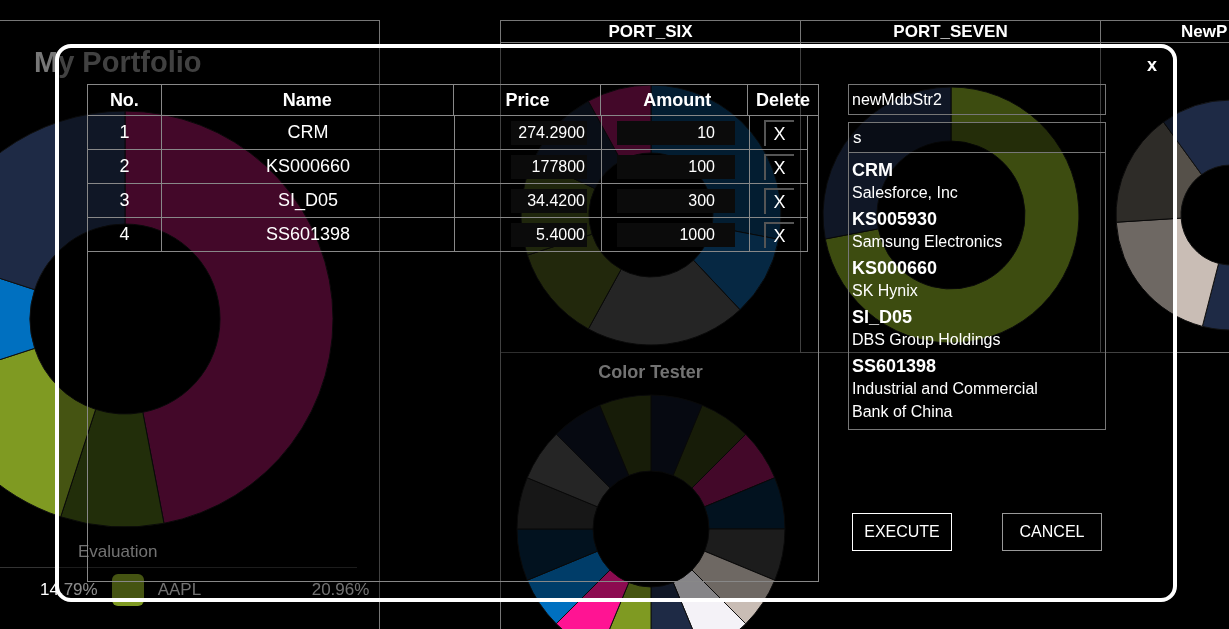 This screenshot has width=1229, height=629. What do you see at coordinates (650, 372) in the screenshot?
I see `color-tester-title: Color Tester` at bounding box center [650, 372].